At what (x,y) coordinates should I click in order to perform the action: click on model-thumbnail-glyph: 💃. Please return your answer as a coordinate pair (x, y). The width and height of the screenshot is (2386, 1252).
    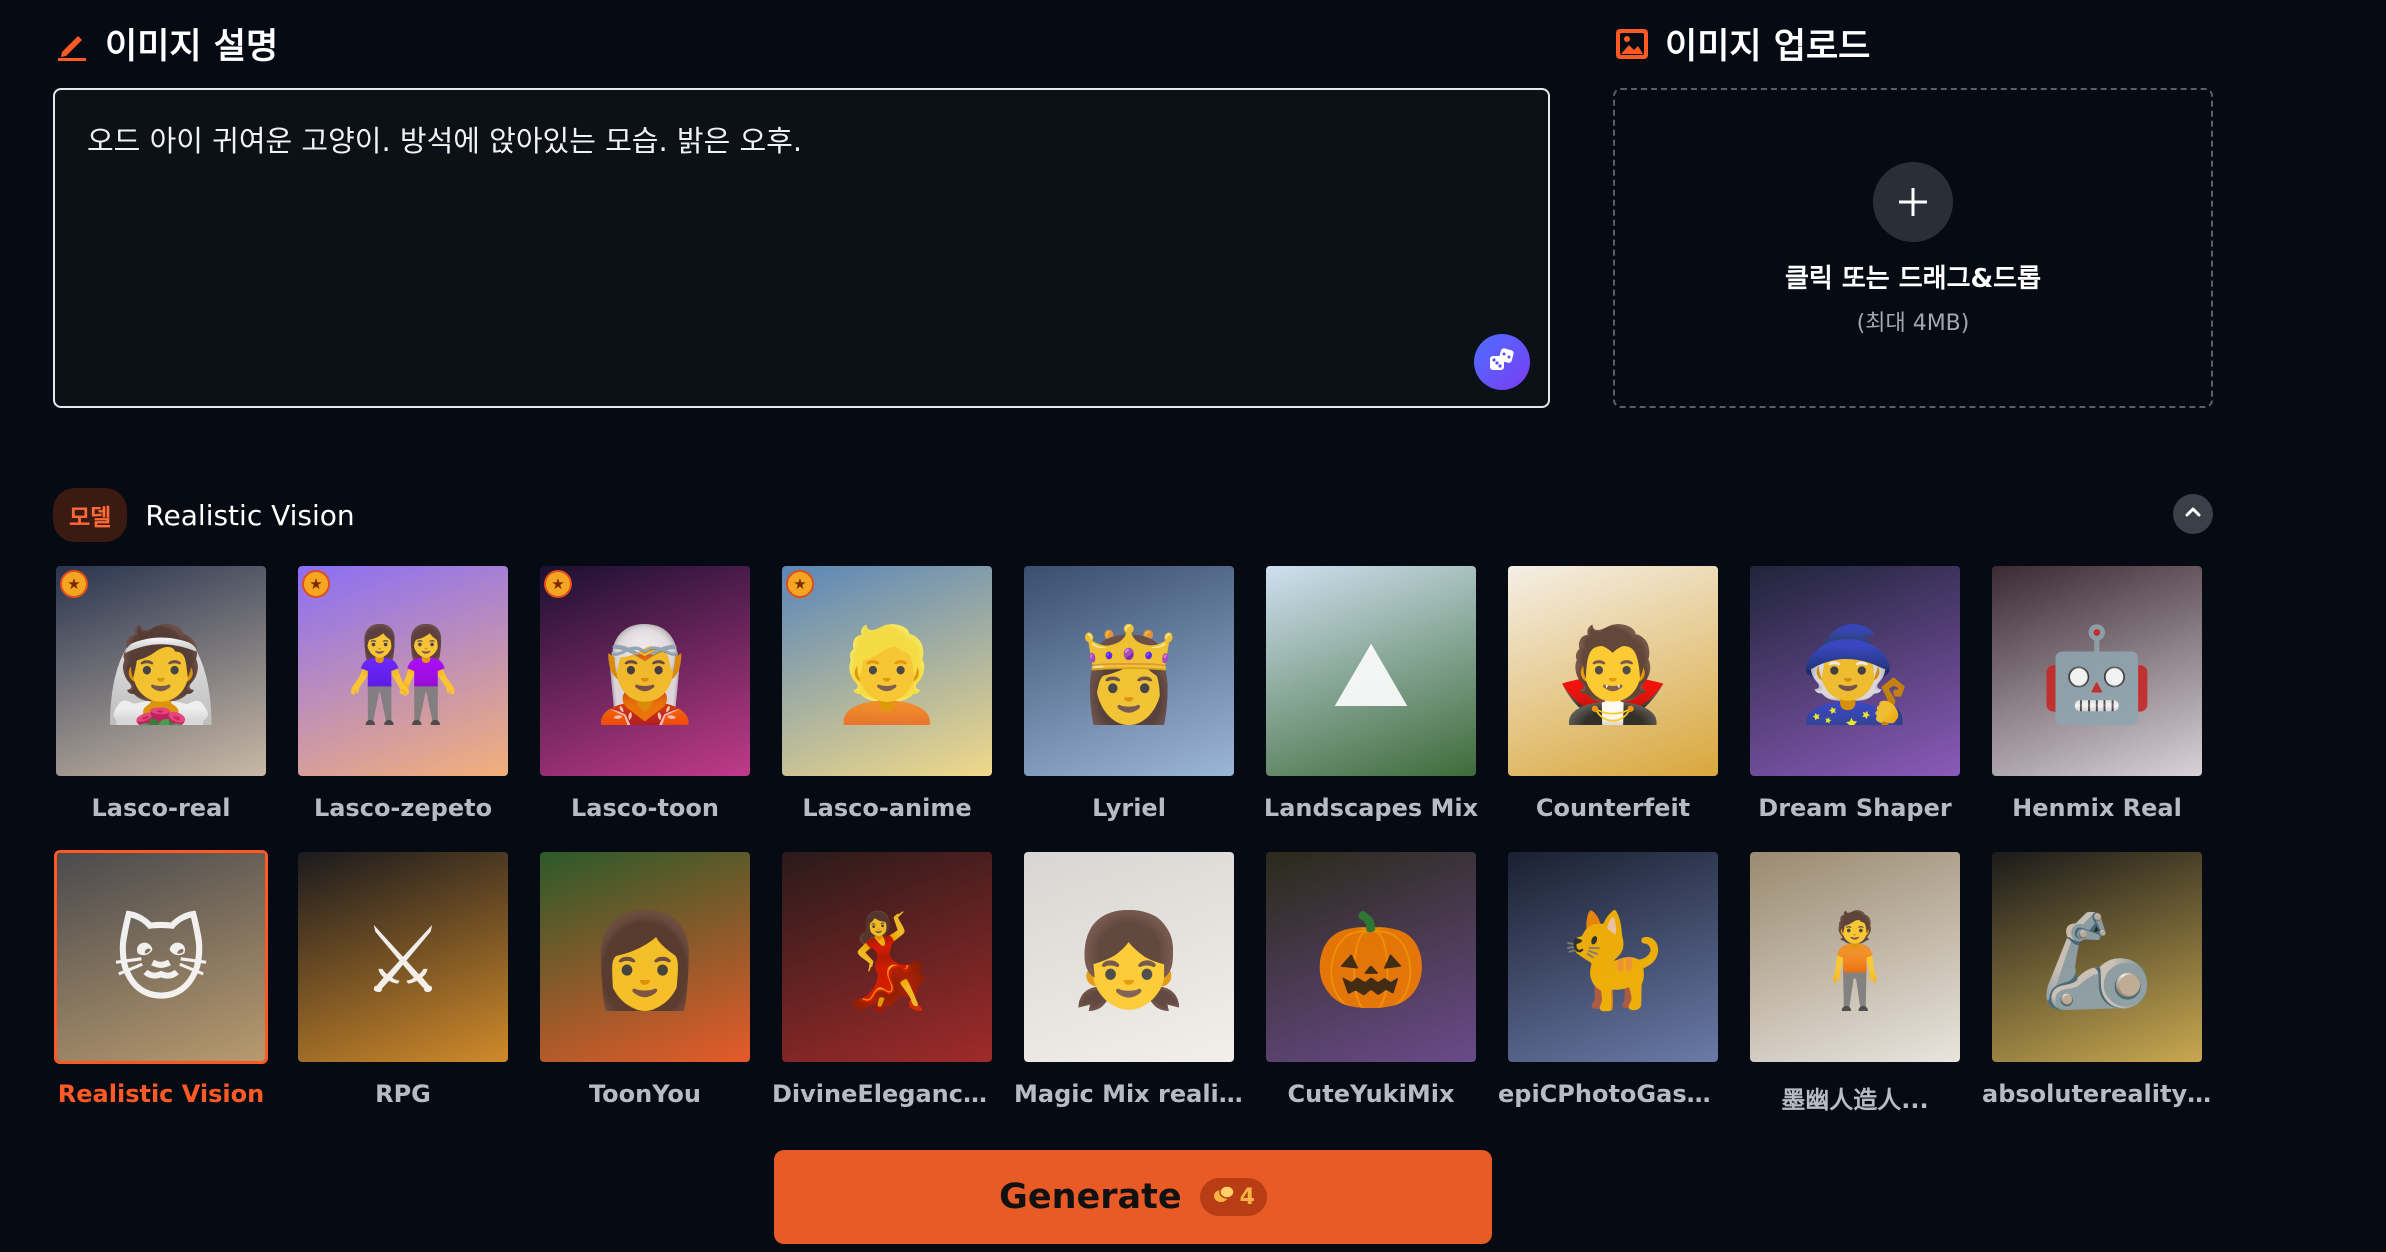
    Looking at the image, I should click on (887, 961).